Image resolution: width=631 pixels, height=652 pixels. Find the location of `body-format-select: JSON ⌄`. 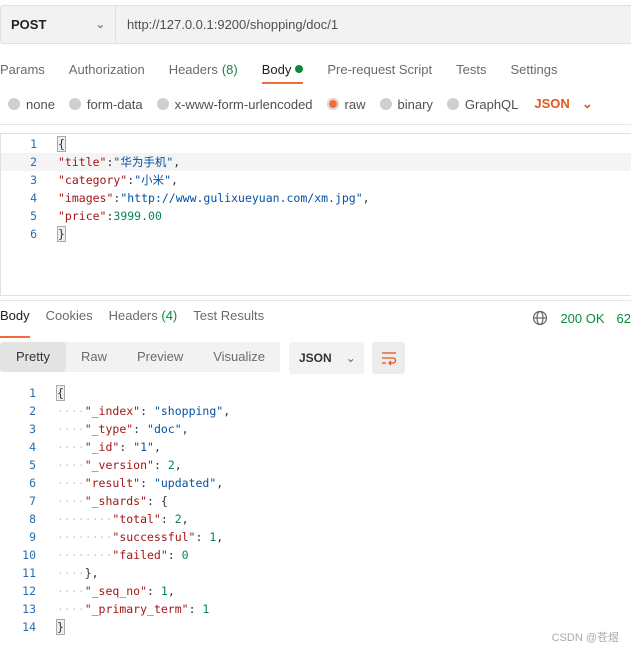

body-format-select: JSON ⌄ is located at coordinates (563, 104).